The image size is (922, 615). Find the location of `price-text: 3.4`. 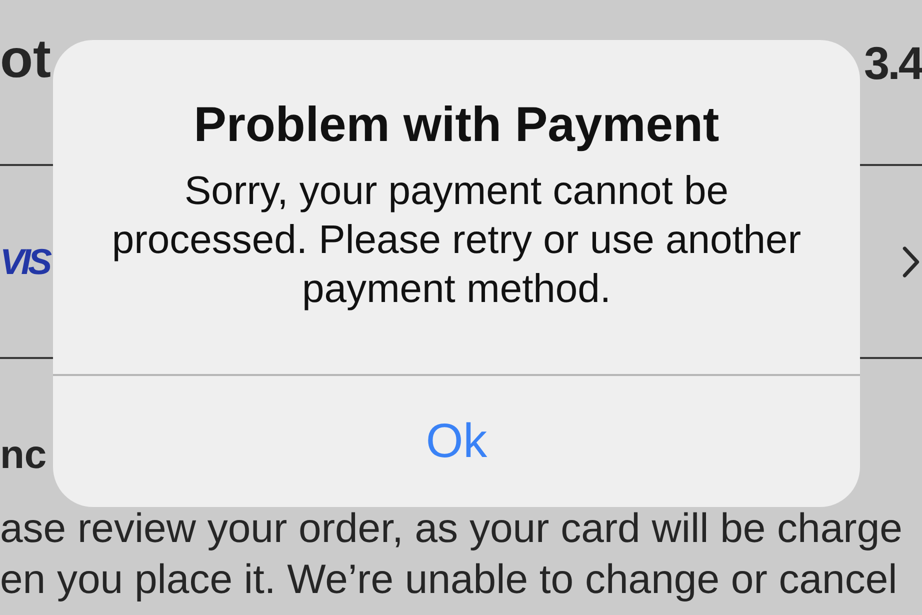

price-text: 3.4 is located at coordinates (893, 63).